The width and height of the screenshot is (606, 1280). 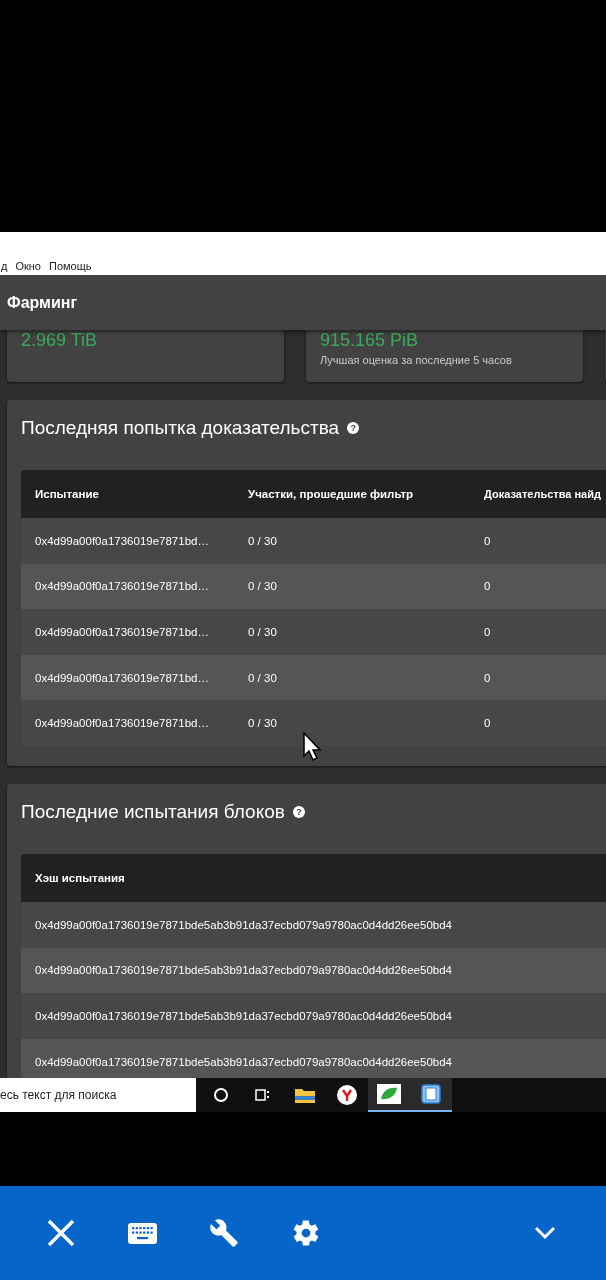 What do you see at coordinates (416, 360) in the screenshot?
I see `stat-caption: Лучшая оценка за последние 5 часов` at bounding box center [416, 360].